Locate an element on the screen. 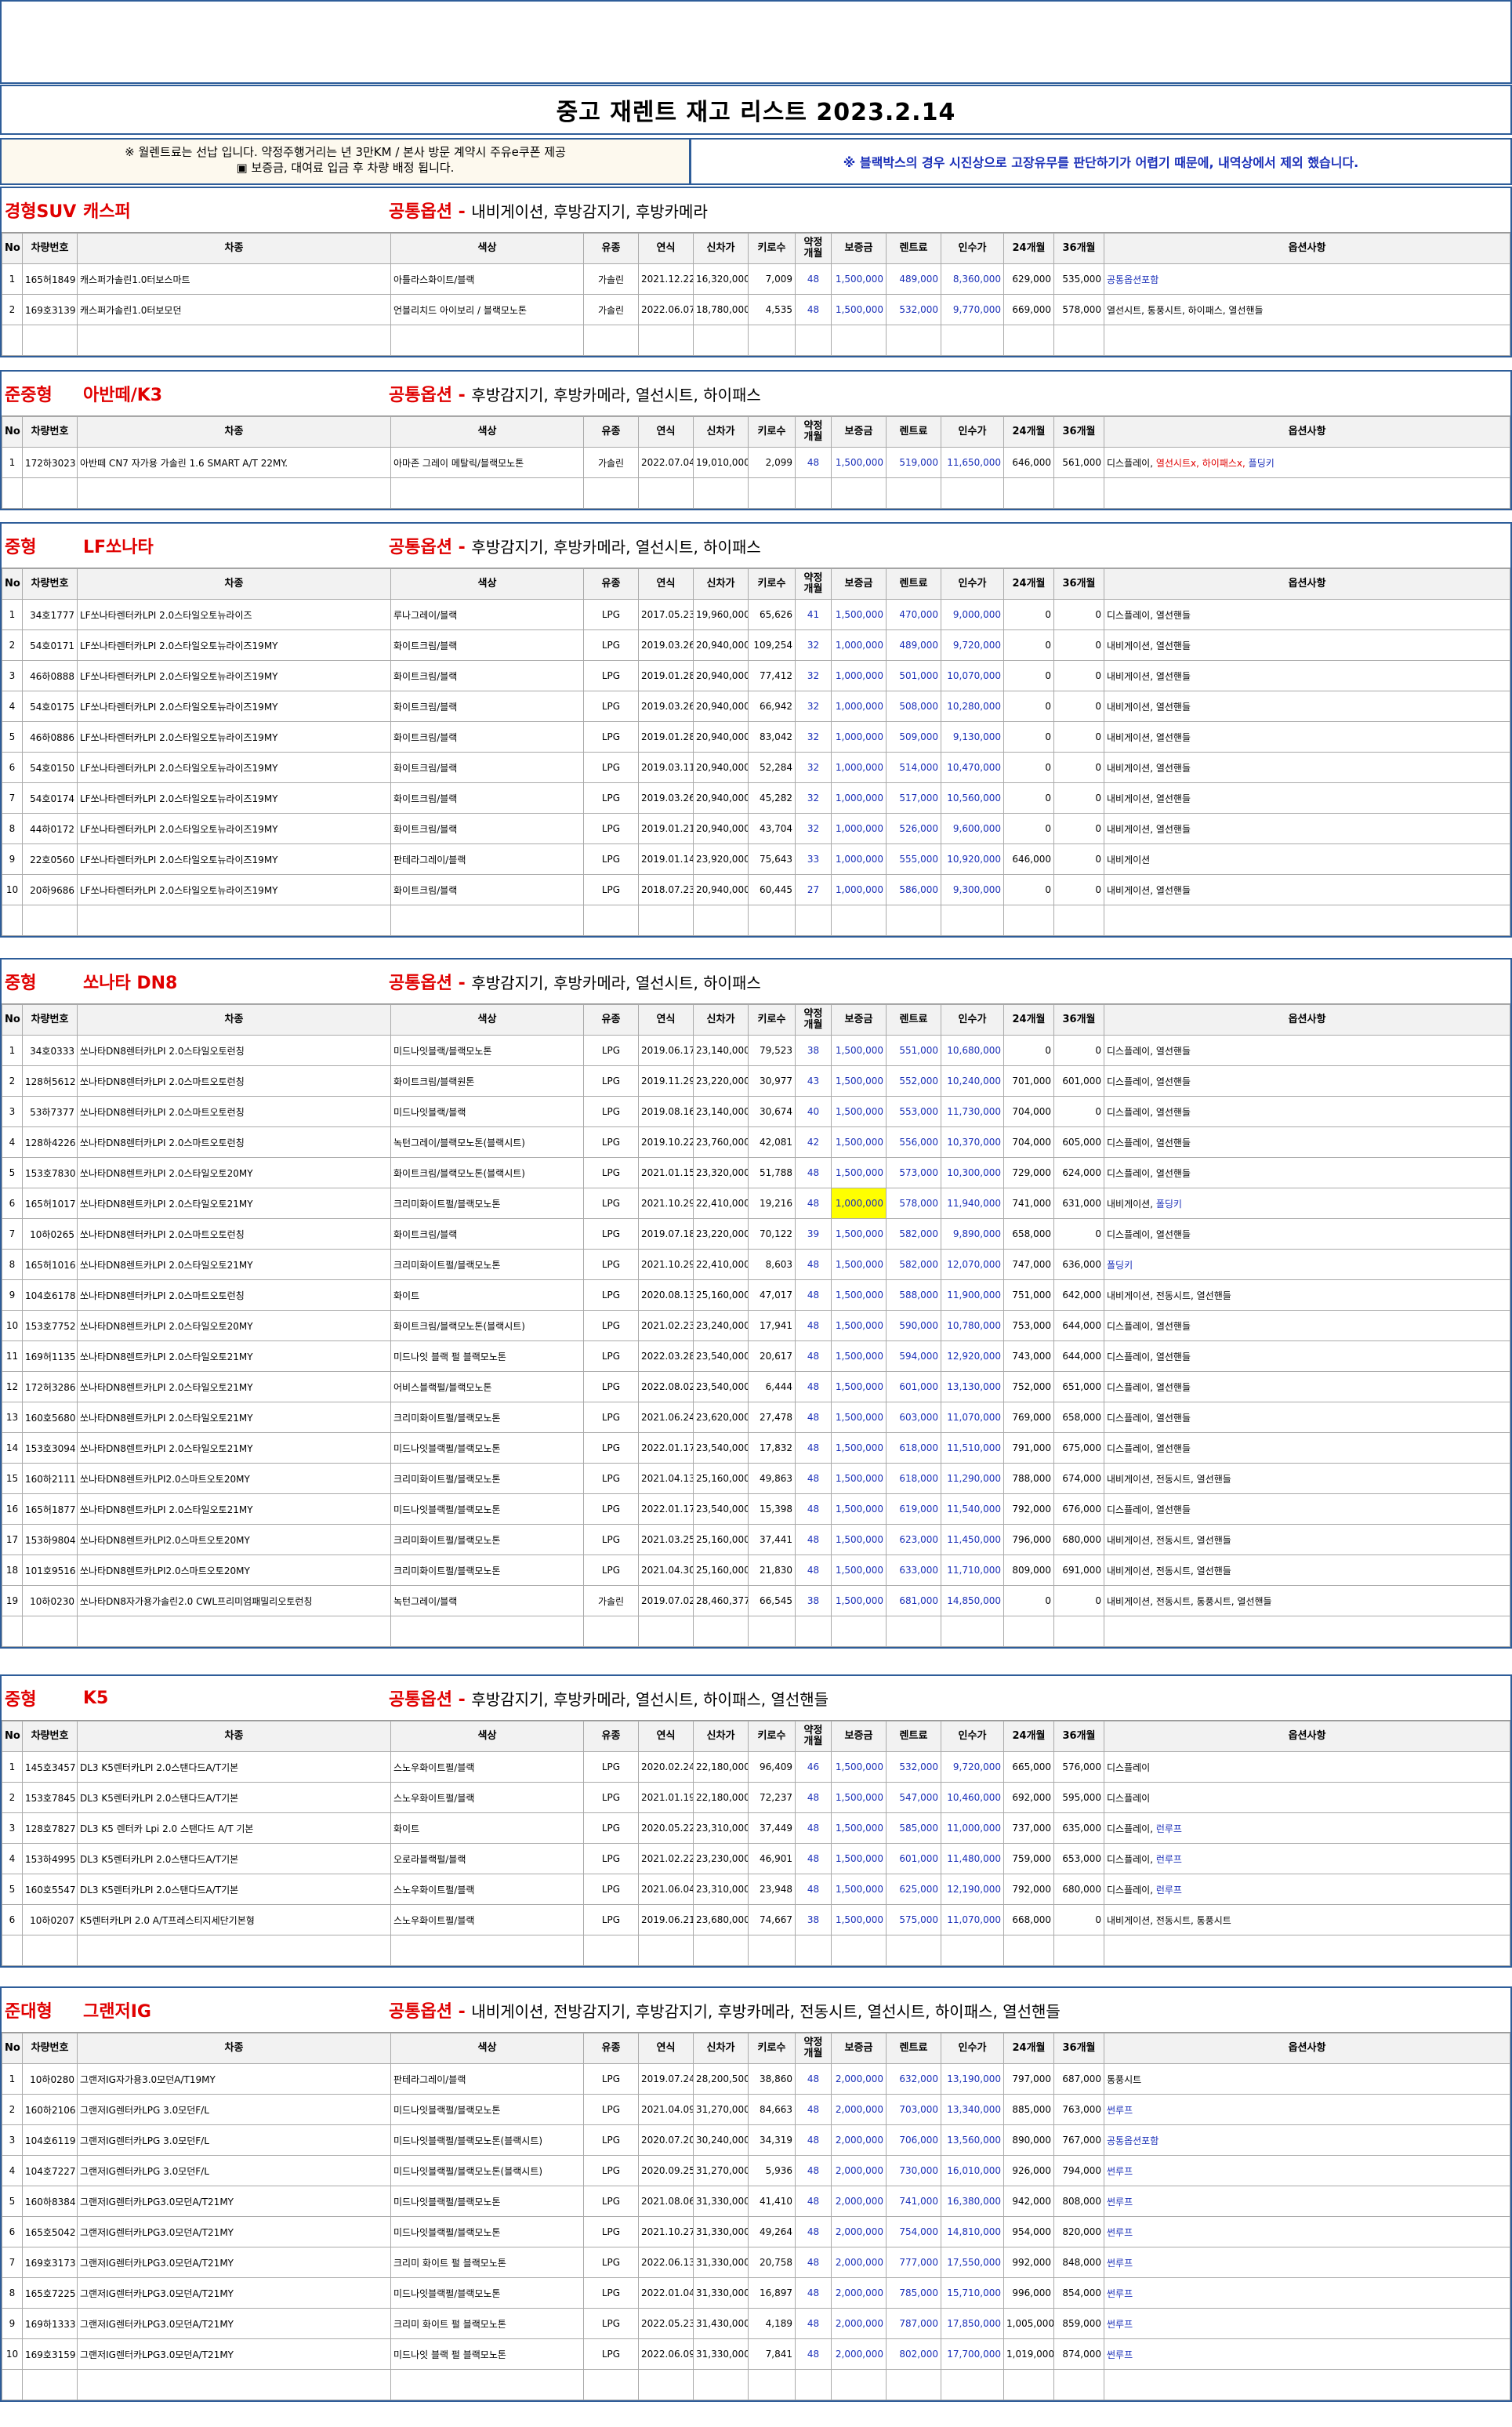 The image size is (1512, 2427). table-cell: 11,710,000 is located at coordinates (972, 1570).